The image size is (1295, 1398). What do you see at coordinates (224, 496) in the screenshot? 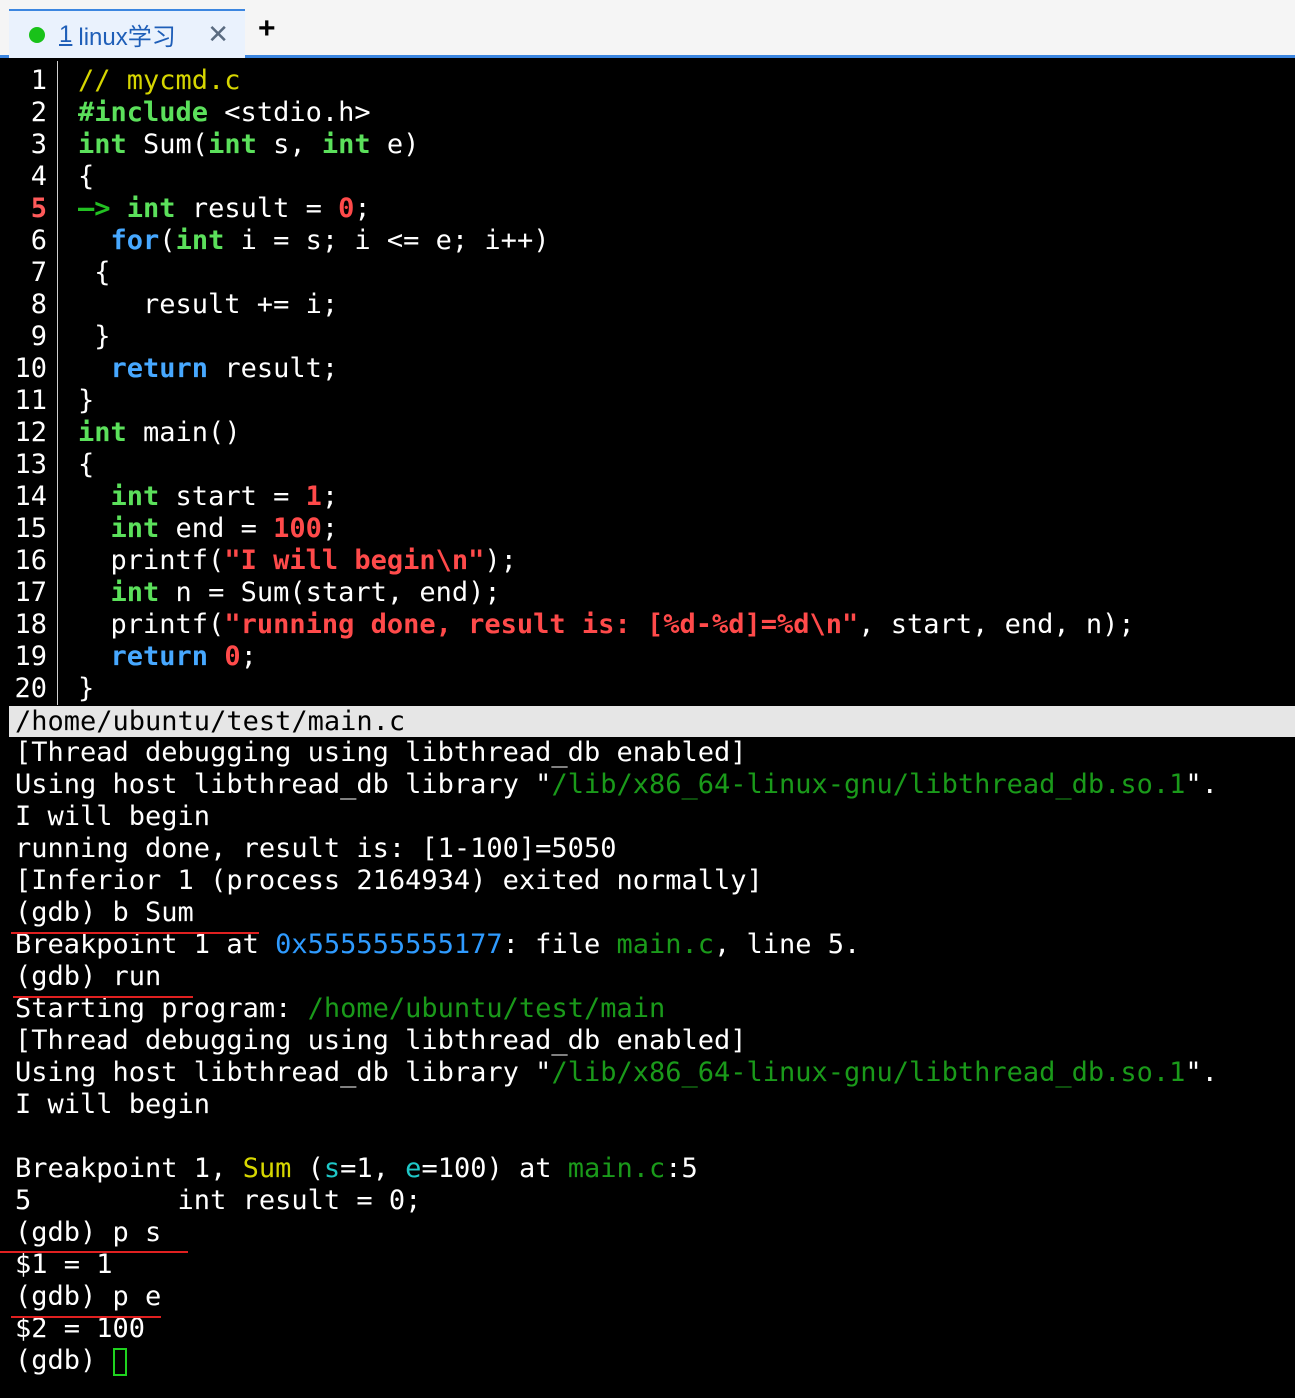
I see `code-text: int start = 1;` at bounding box center [224, 496].